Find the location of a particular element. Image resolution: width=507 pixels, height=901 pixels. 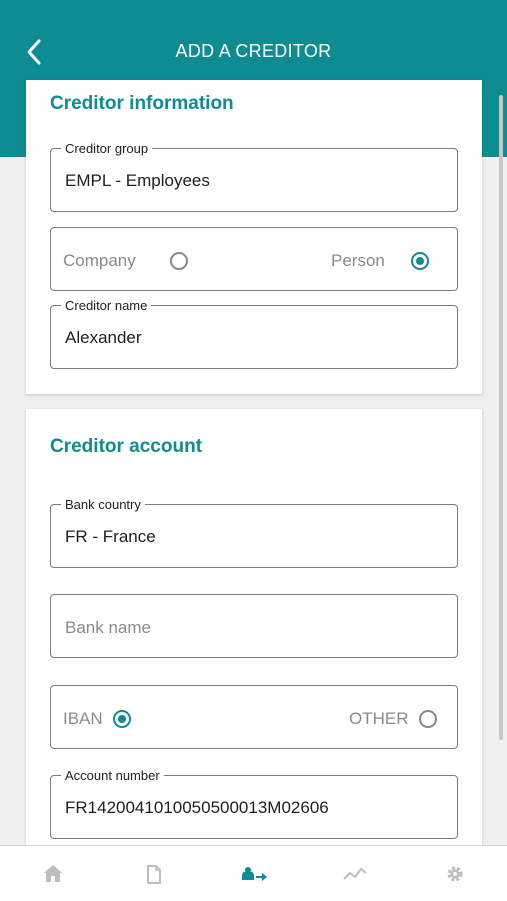

company-radio is located at coordinates (179, 261).